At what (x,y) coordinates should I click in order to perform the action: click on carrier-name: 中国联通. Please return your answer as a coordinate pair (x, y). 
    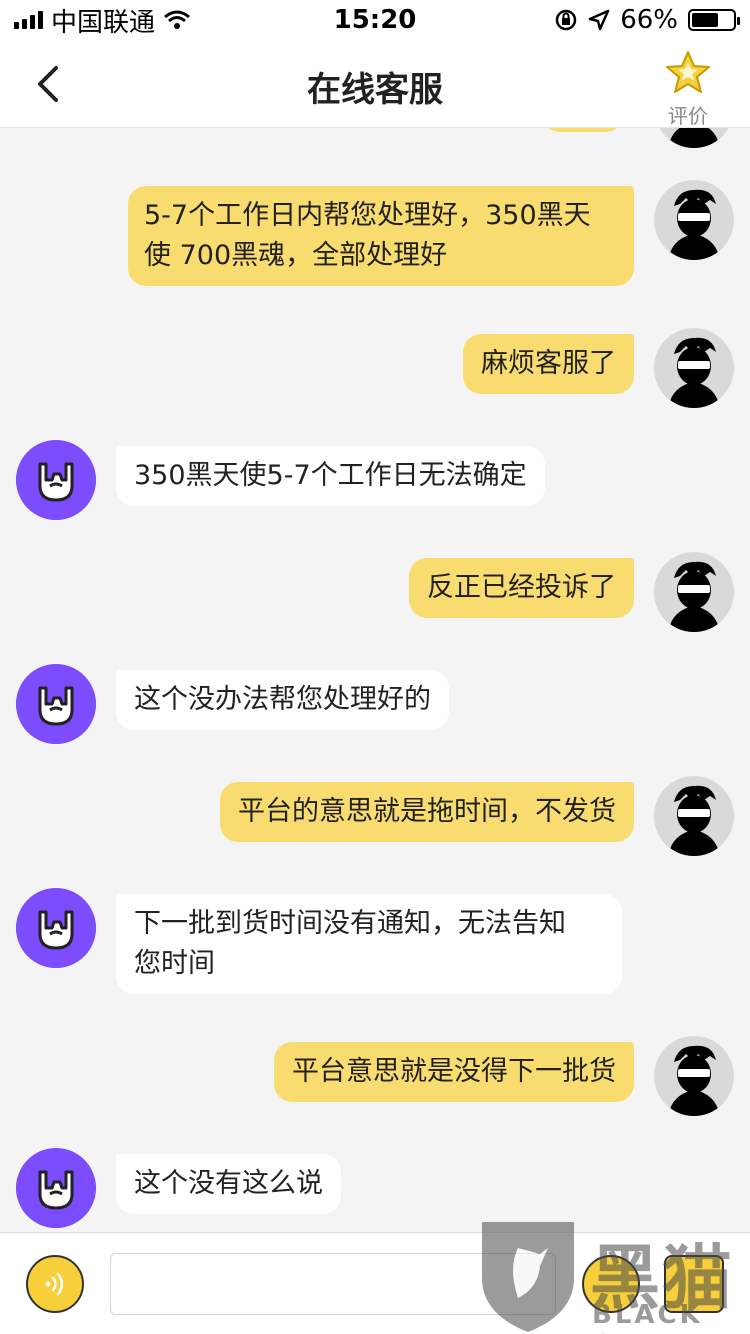
    Looking at the image, I should click on (103, 22).